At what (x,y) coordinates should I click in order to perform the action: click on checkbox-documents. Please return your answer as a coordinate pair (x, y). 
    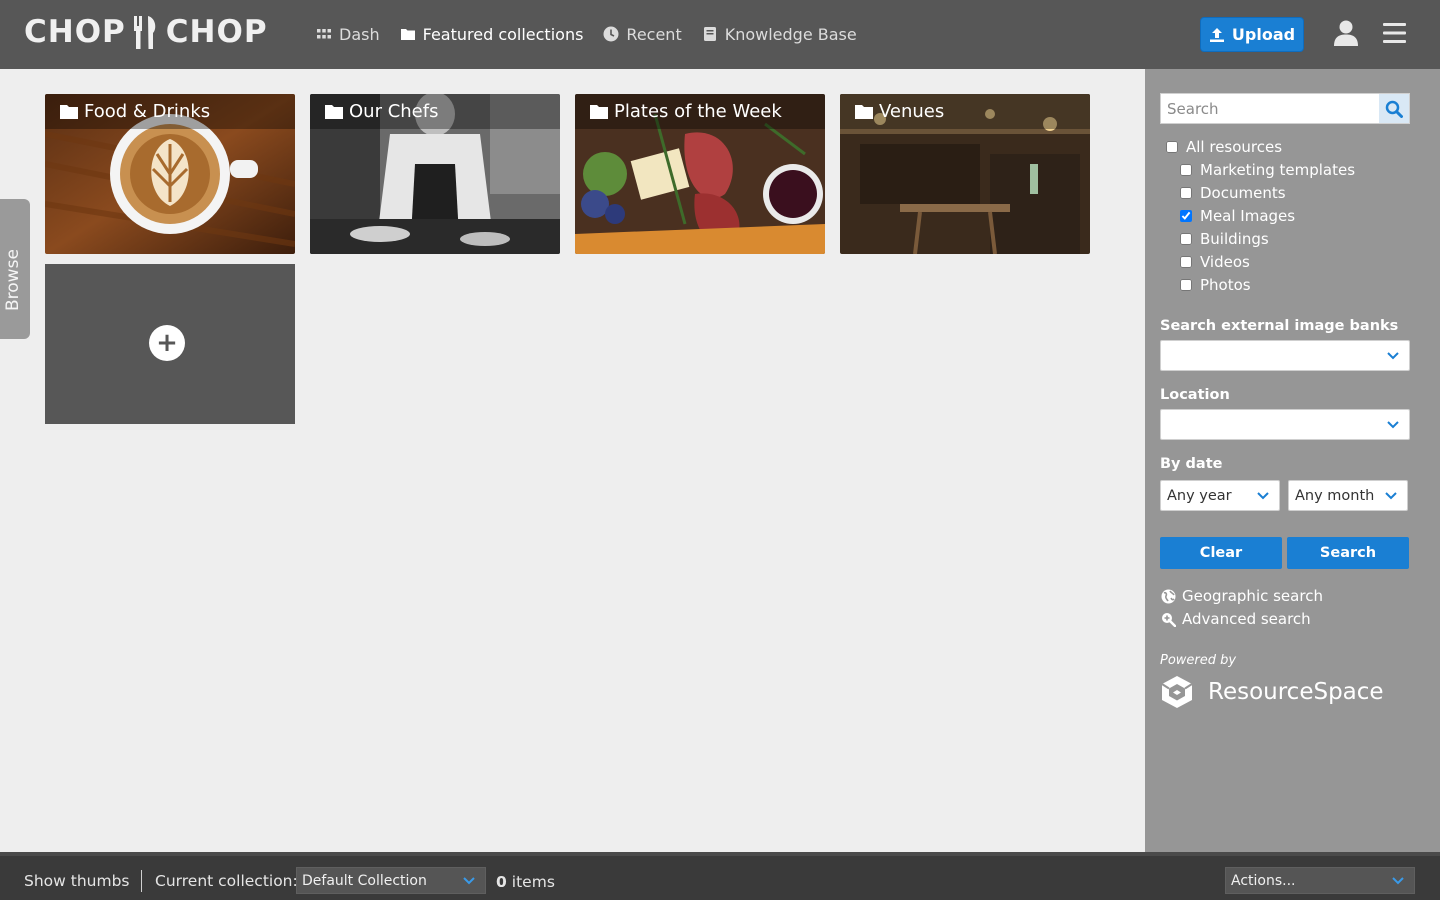
    Looking at the image, I should click on (1186, 193).